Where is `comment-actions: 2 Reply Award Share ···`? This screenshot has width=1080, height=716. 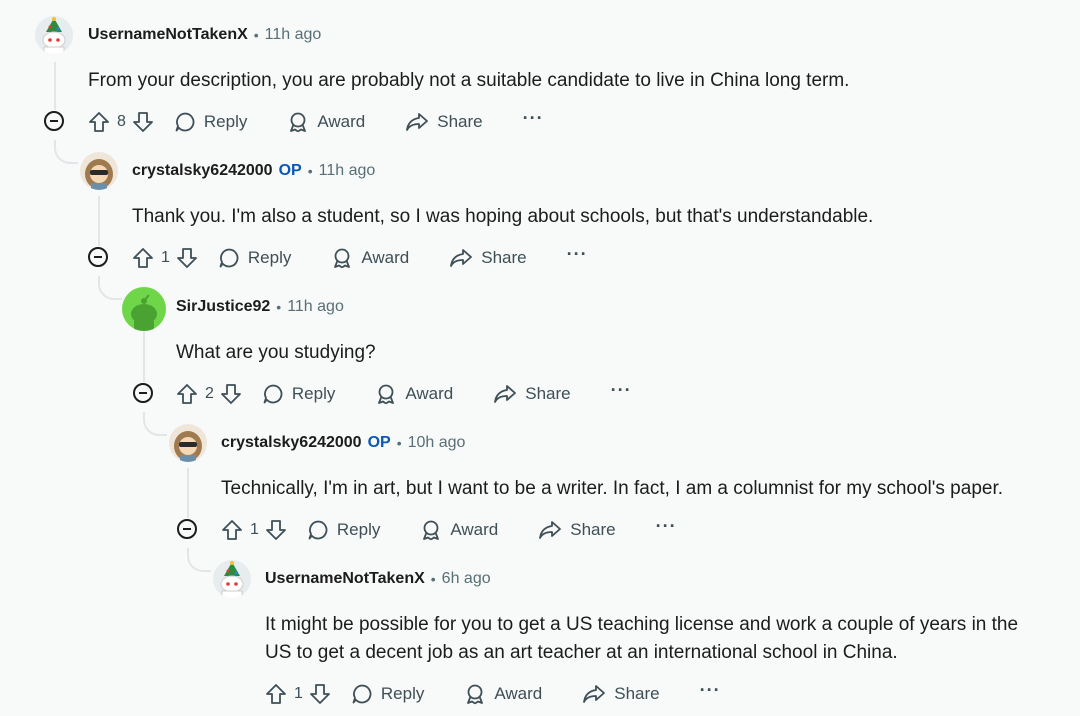
comment-actions: 2 Reply Award Share ··· is located at coordinates (404, 394).